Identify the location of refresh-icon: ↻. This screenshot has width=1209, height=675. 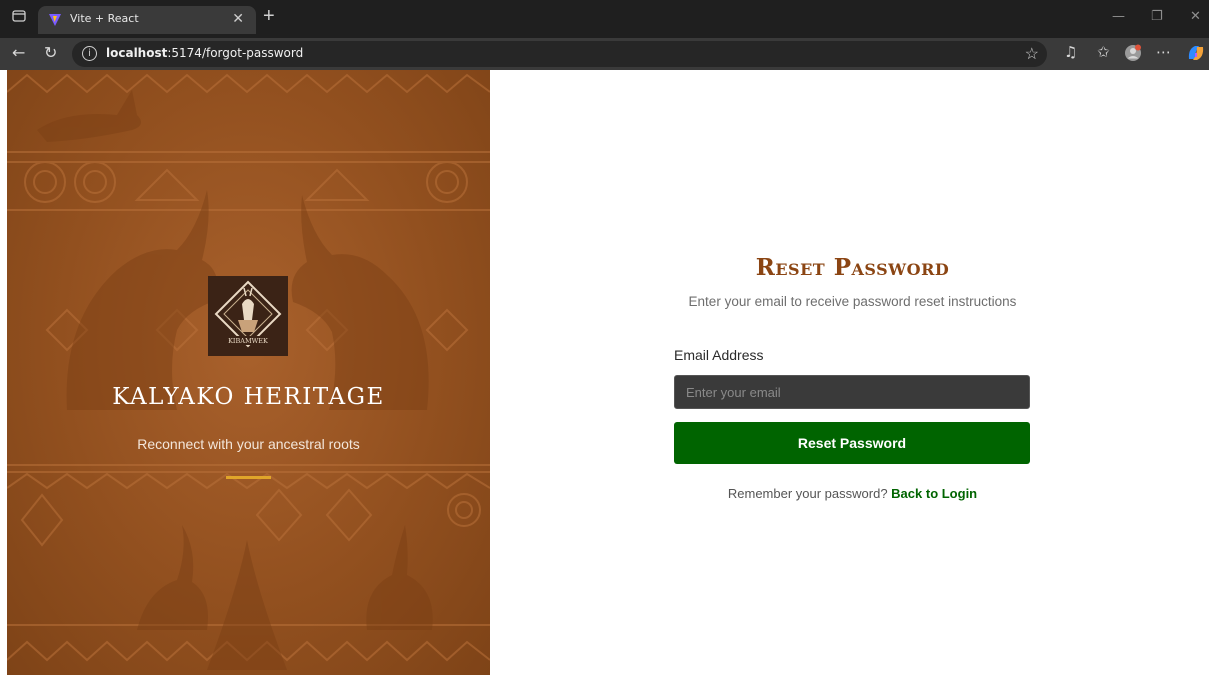
(50, 53).